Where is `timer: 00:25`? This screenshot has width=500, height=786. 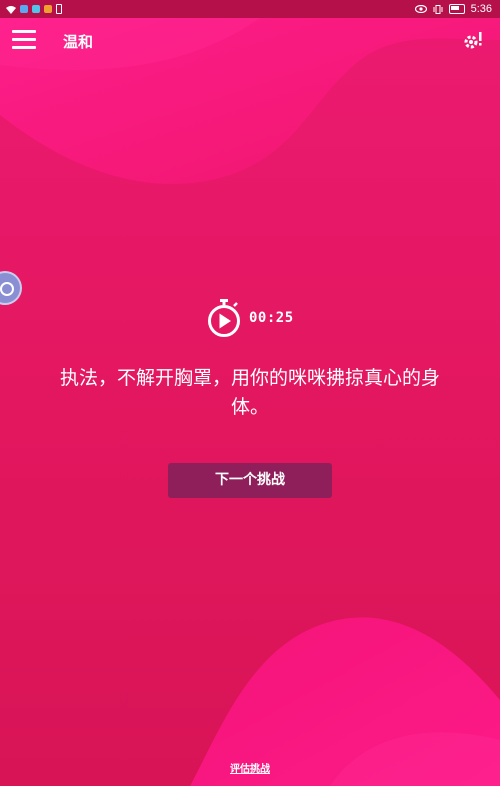
timer: 00:25 is located at coordinates (250, 318).